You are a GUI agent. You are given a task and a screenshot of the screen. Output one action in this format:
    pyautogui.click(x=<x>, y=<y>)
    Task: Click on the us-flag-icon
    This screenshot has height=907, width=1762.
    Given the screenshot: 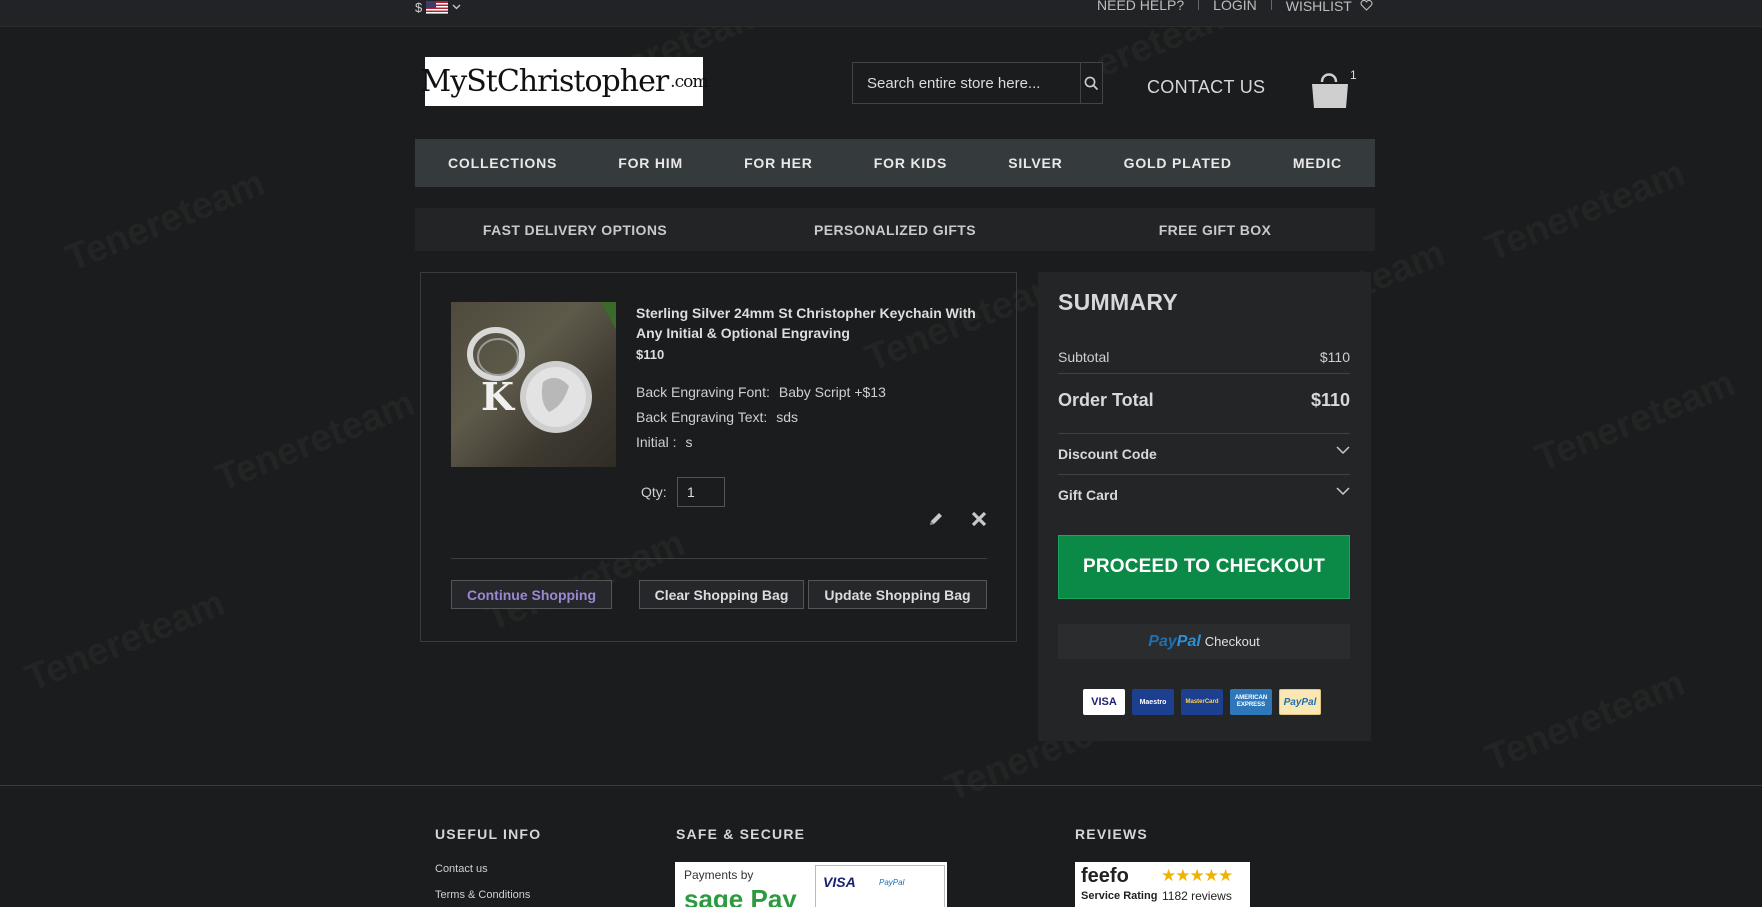 What is the action you would take?
    pyautogui.click(x=437, y=7)
    